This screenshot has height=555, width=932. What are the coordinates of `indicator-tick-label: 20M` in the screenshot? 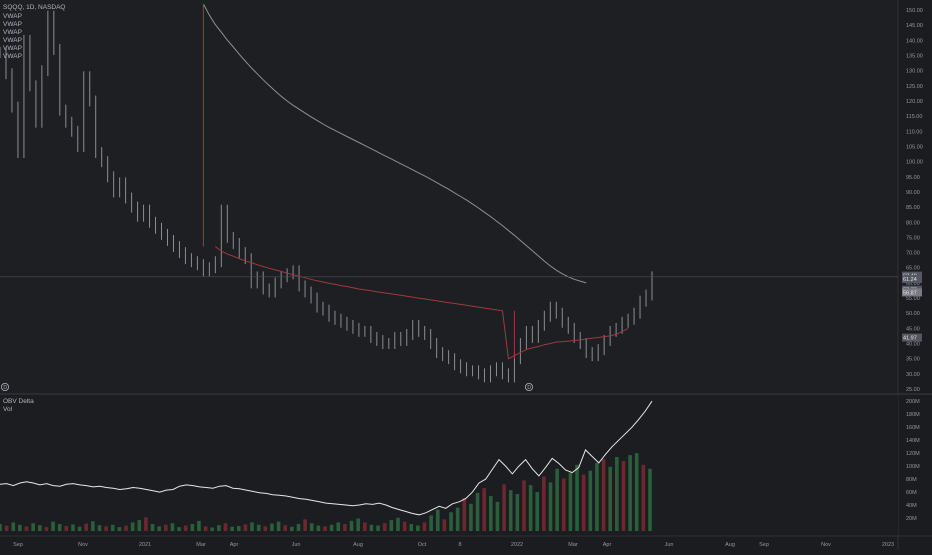 It's located at (911, 519).